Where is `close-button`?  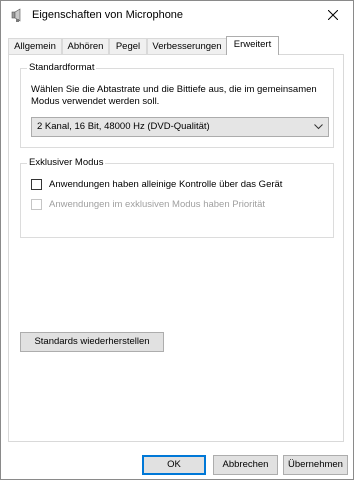
close-button is located at coordinates (333, 15).